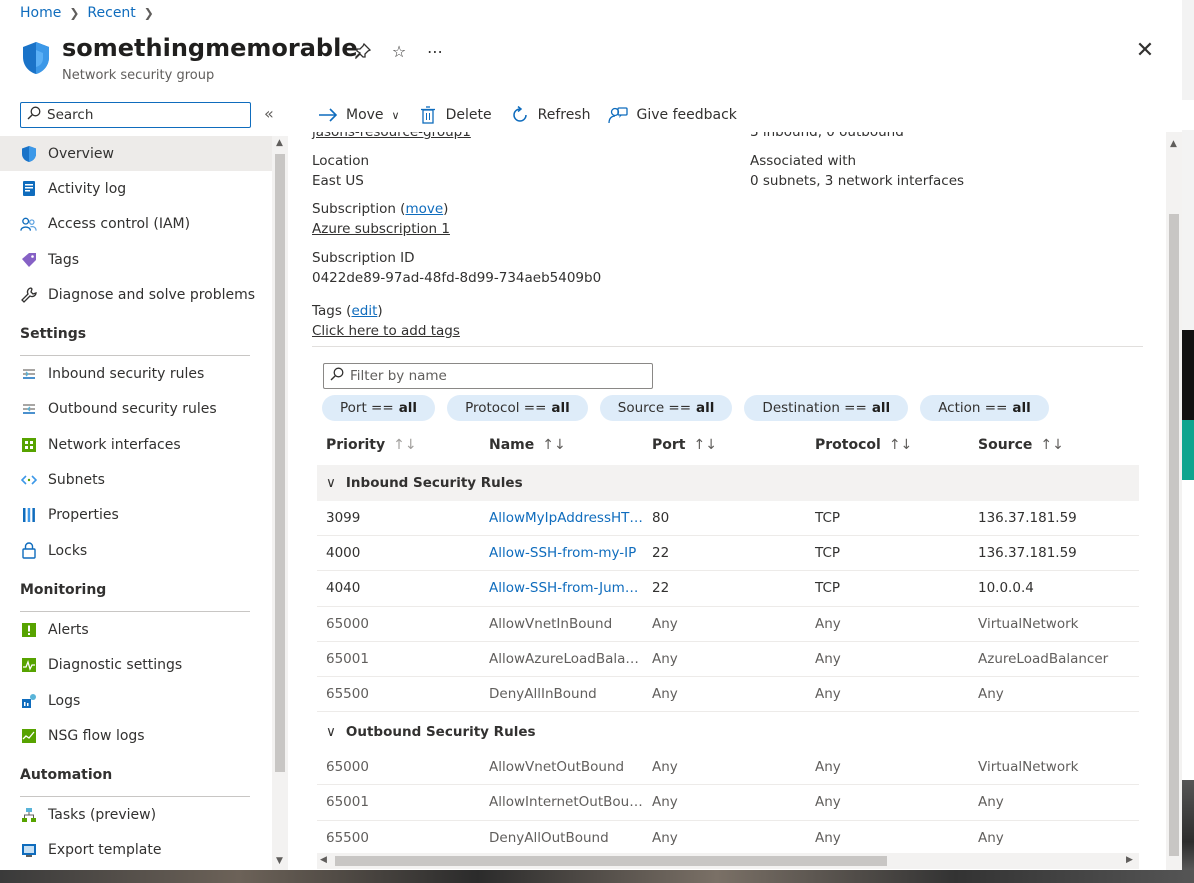 The image size is (1194, 883). I want to click on desktop-background-bottom, so click(597, 876).